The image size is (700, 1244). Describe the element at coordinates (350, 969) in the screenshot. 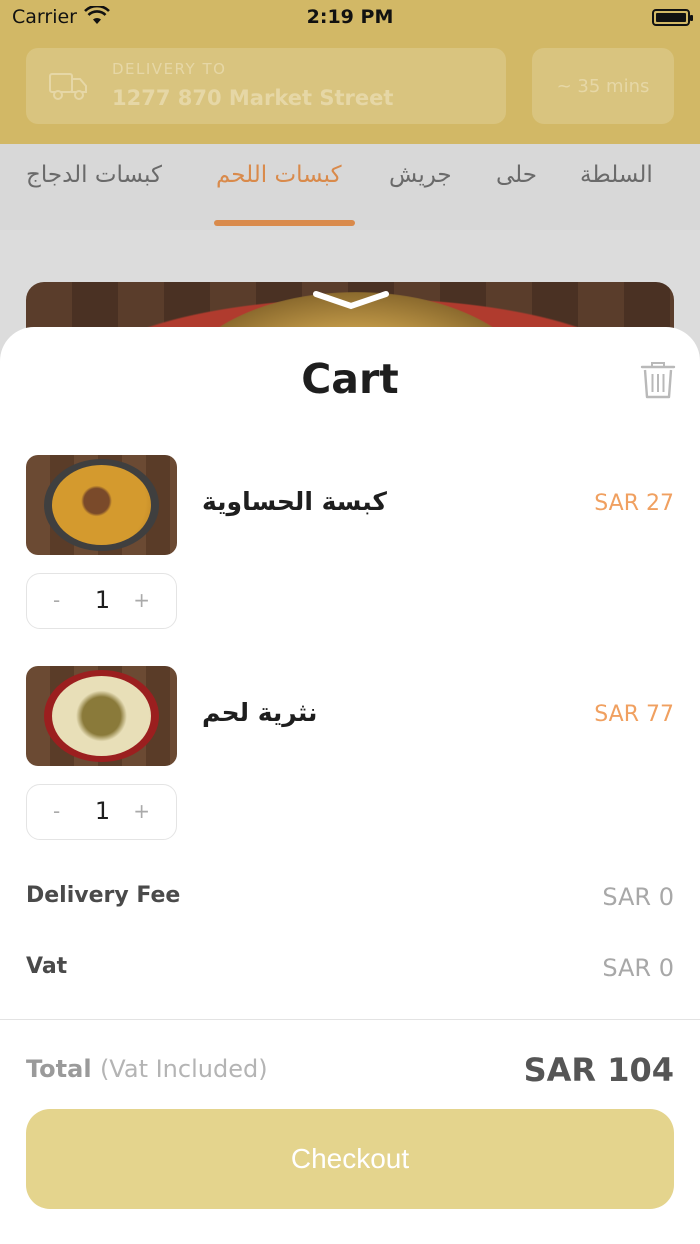

I see `vat-row: Vat SAR 0` at that location.